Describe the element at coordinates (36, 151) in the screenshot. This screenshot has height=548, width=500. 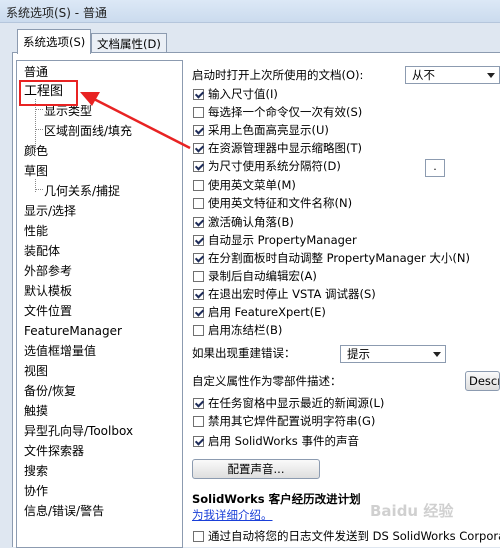
I see `tree-item-colors: 颜色` at that location.